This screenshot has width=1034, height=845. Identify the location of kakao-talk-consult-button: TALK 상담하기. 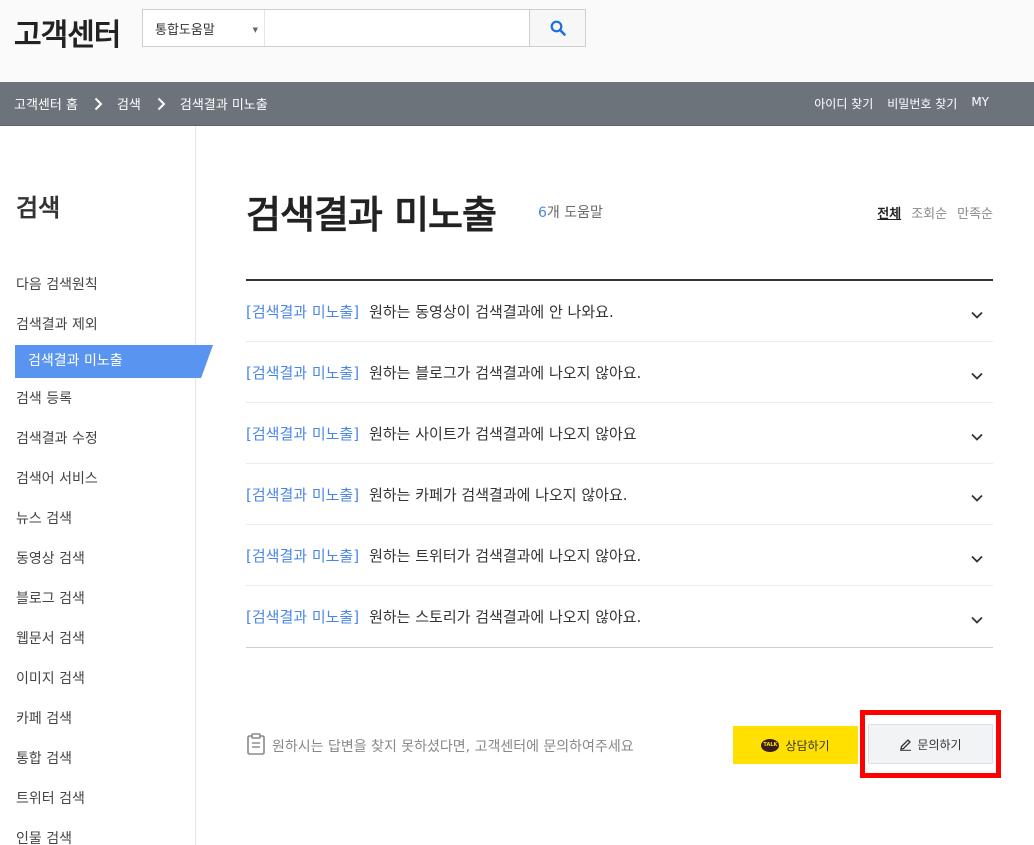
(795, 745).